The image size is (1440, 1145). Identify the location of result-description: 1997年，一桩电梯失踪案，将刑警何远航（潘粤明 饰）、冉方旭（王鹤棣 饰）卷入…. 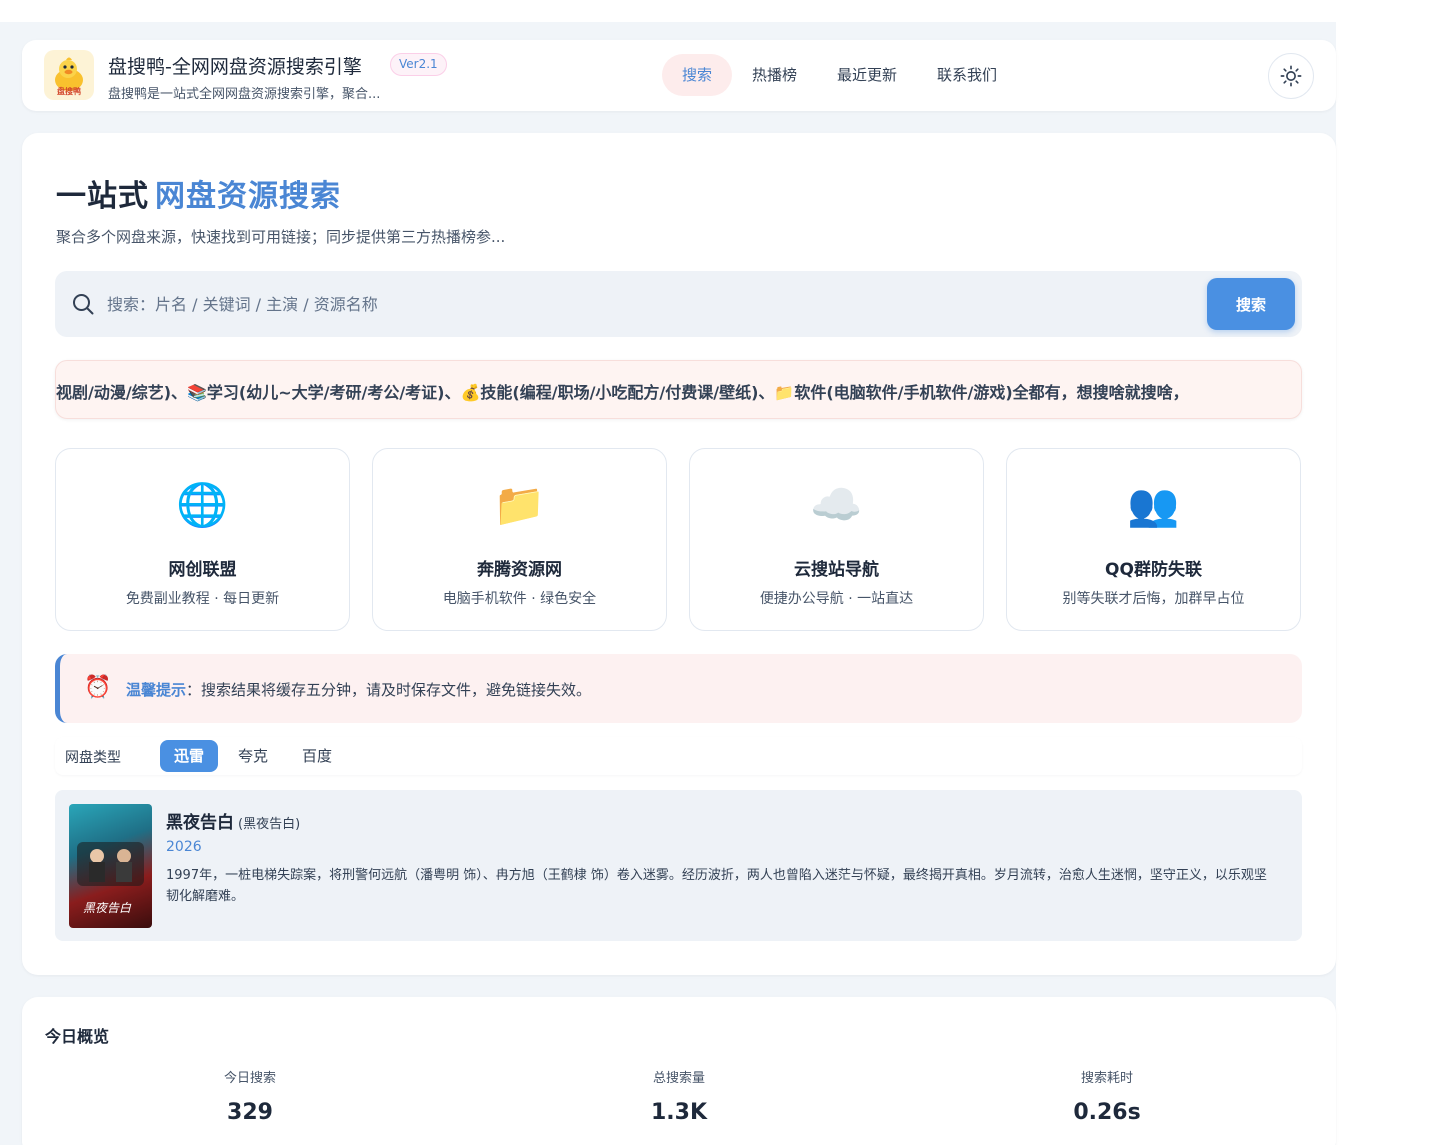
(716, 886).